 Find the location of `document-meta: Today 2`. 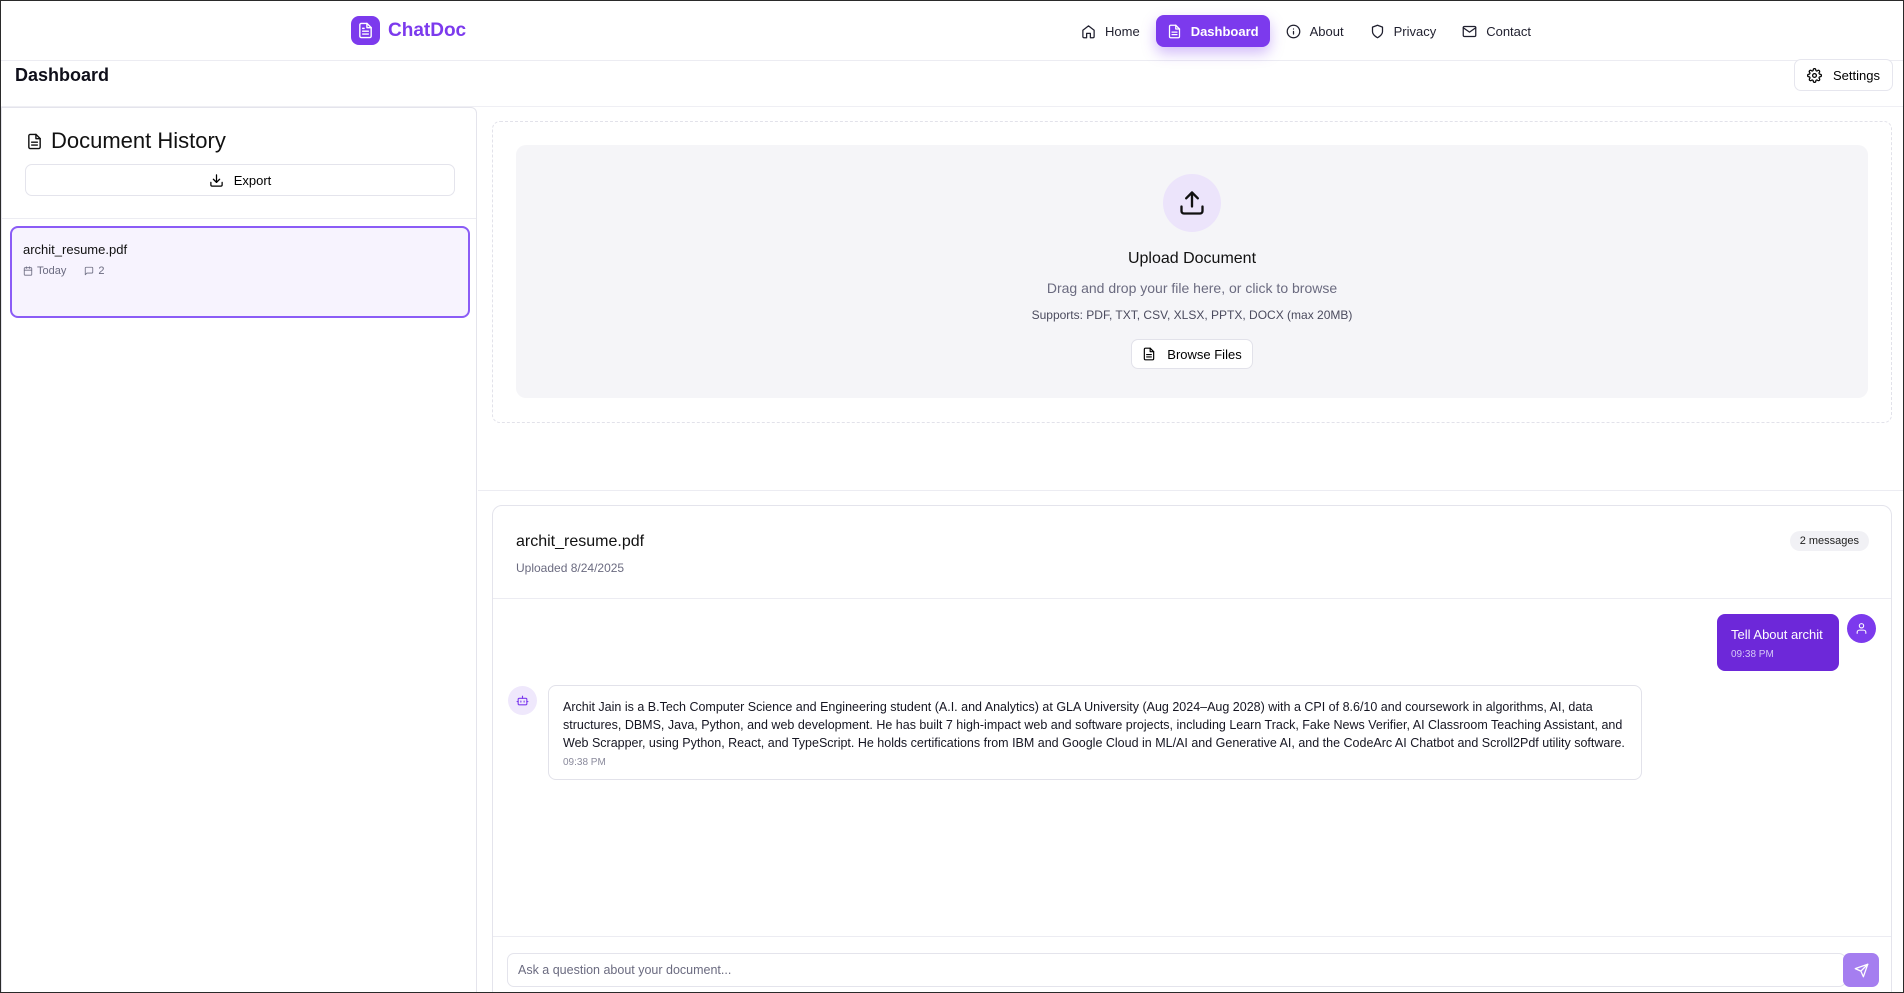

document-meta: Today 2 is located at coordinates (63, 271).